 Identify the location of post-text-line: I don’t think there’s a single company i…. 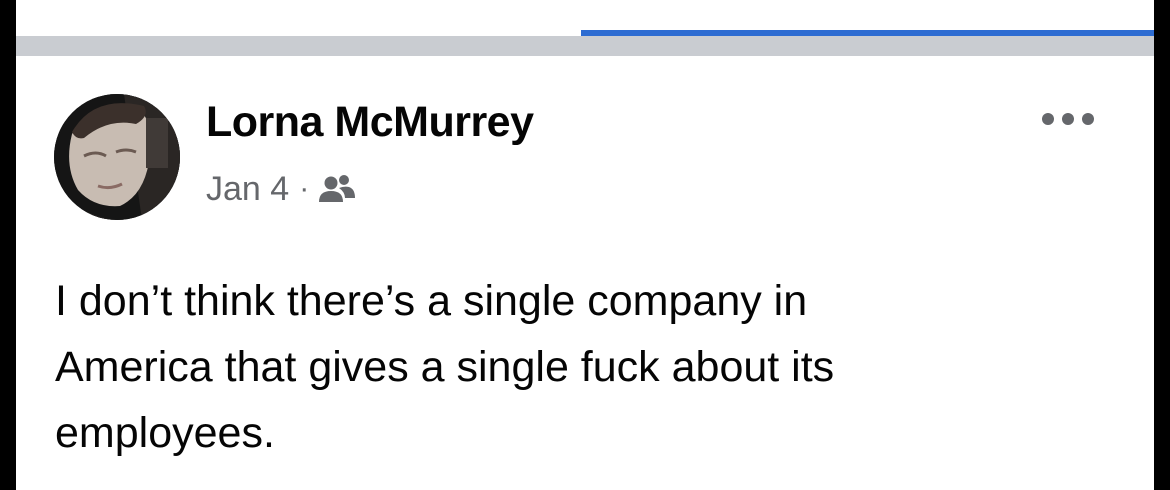
(431, 301).